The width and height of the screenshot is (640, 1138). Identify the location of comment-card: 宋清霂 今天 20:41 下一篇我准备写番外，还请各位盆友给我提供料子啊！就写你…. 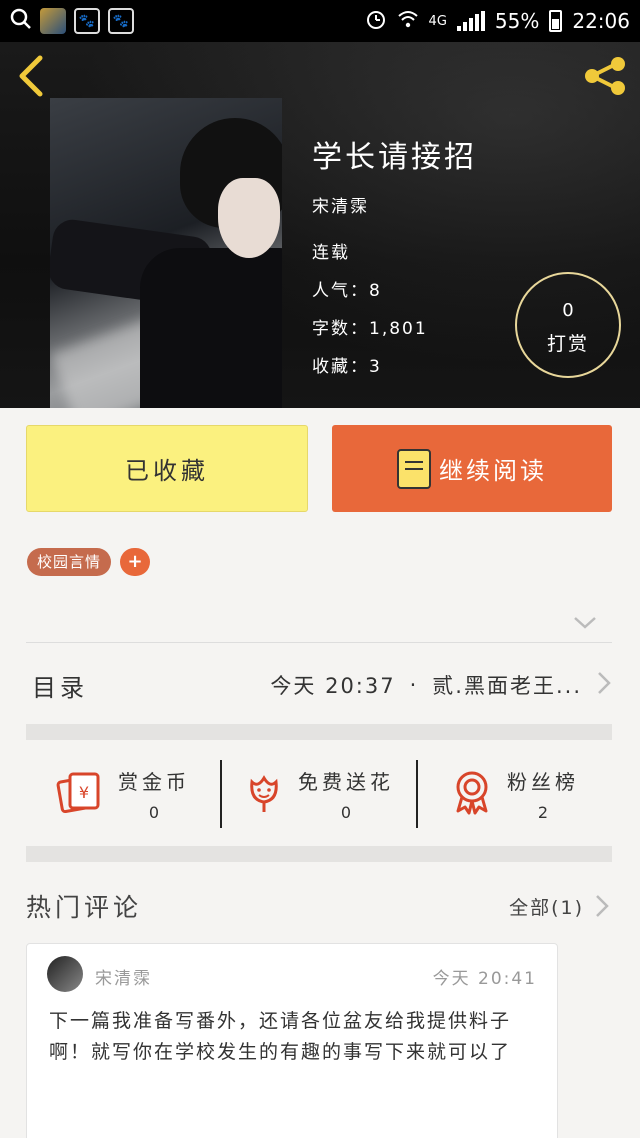
(292, 1040).